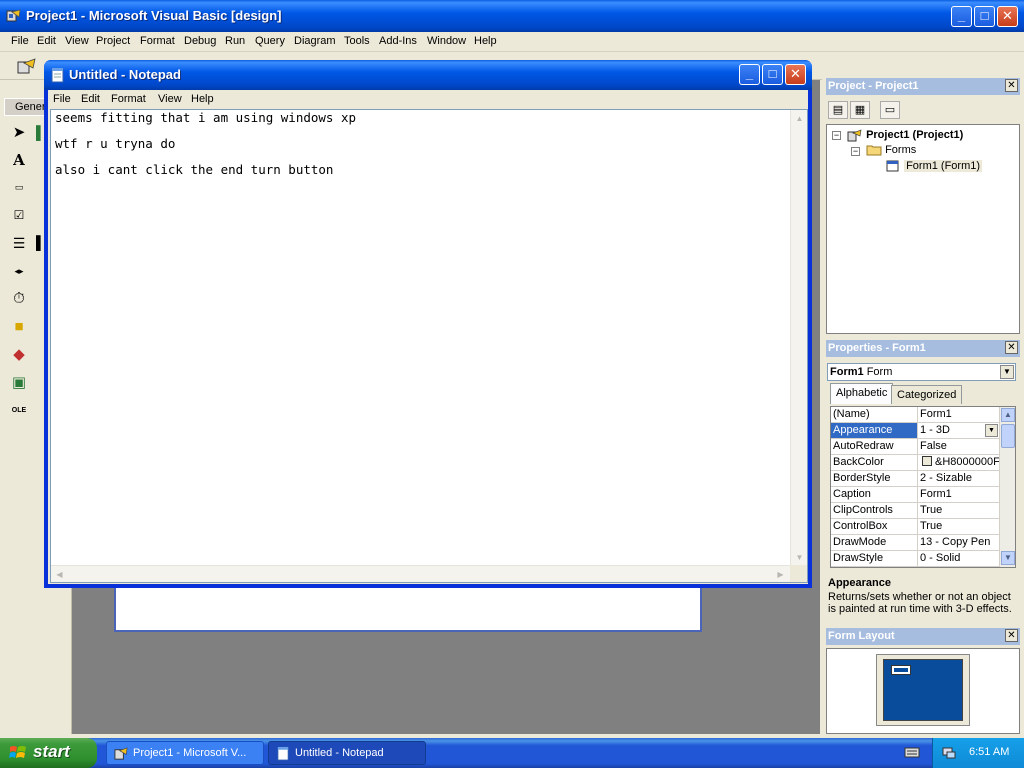 This screenshot has height=768, width=1024. Describe the element at coordinates (19, 327) in the screenshot. I see `dirlist-tool-icon: ■` at that location.